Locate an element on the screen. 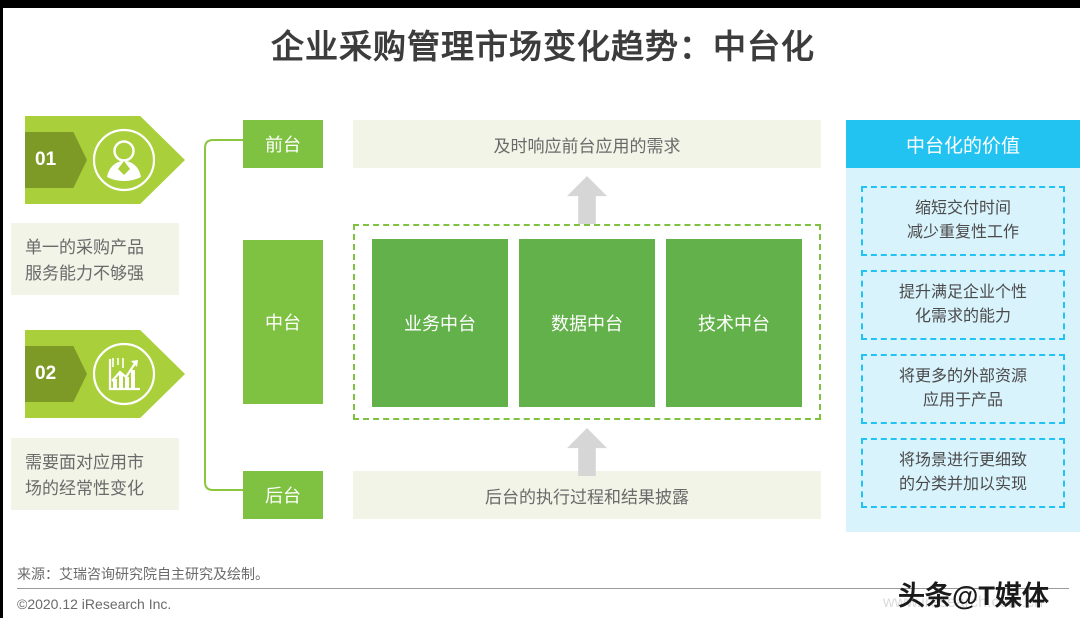  value-card-4-line1: 将场景进行更细致 is located at coordinates (962, 460).